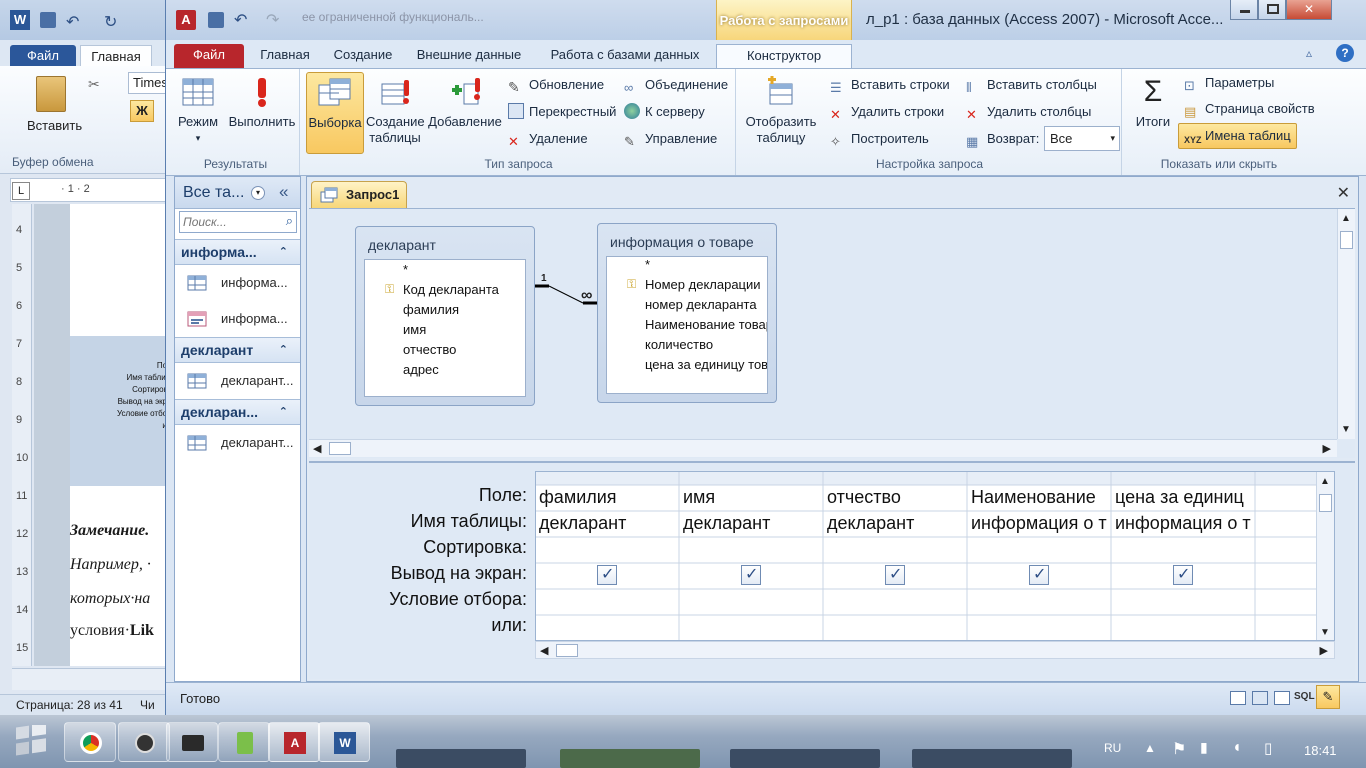 This screenshot has height=768, width=1366. I want to click on pivot-chart-icon, so click(1282, 698).